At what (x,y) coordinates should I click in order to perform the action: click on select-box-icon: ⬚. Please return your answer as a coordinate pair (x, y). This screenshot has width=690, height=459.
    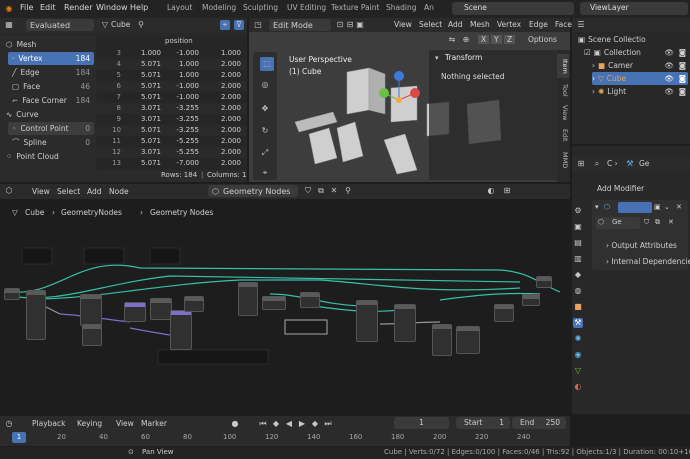
    Looking at the image, I should click on (267, 64).